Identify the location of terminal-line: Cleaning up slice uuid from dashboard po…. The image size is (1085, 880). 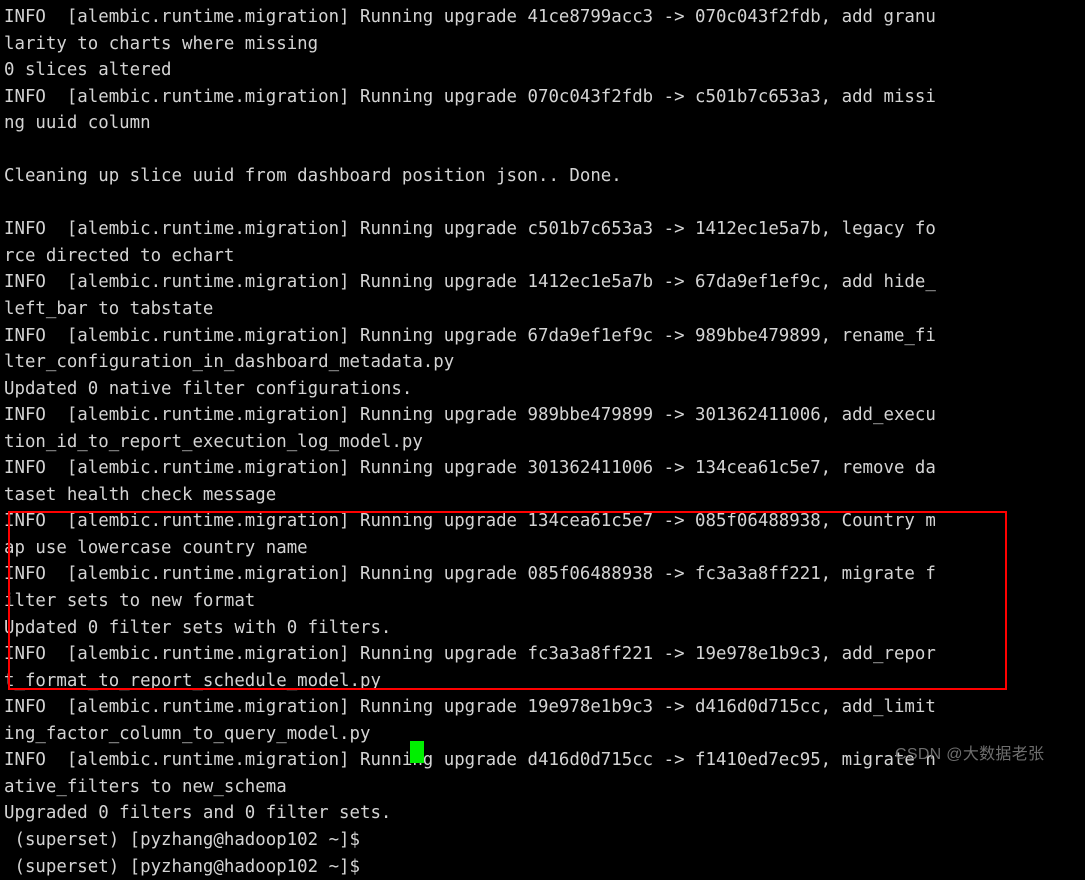
(544, 176).